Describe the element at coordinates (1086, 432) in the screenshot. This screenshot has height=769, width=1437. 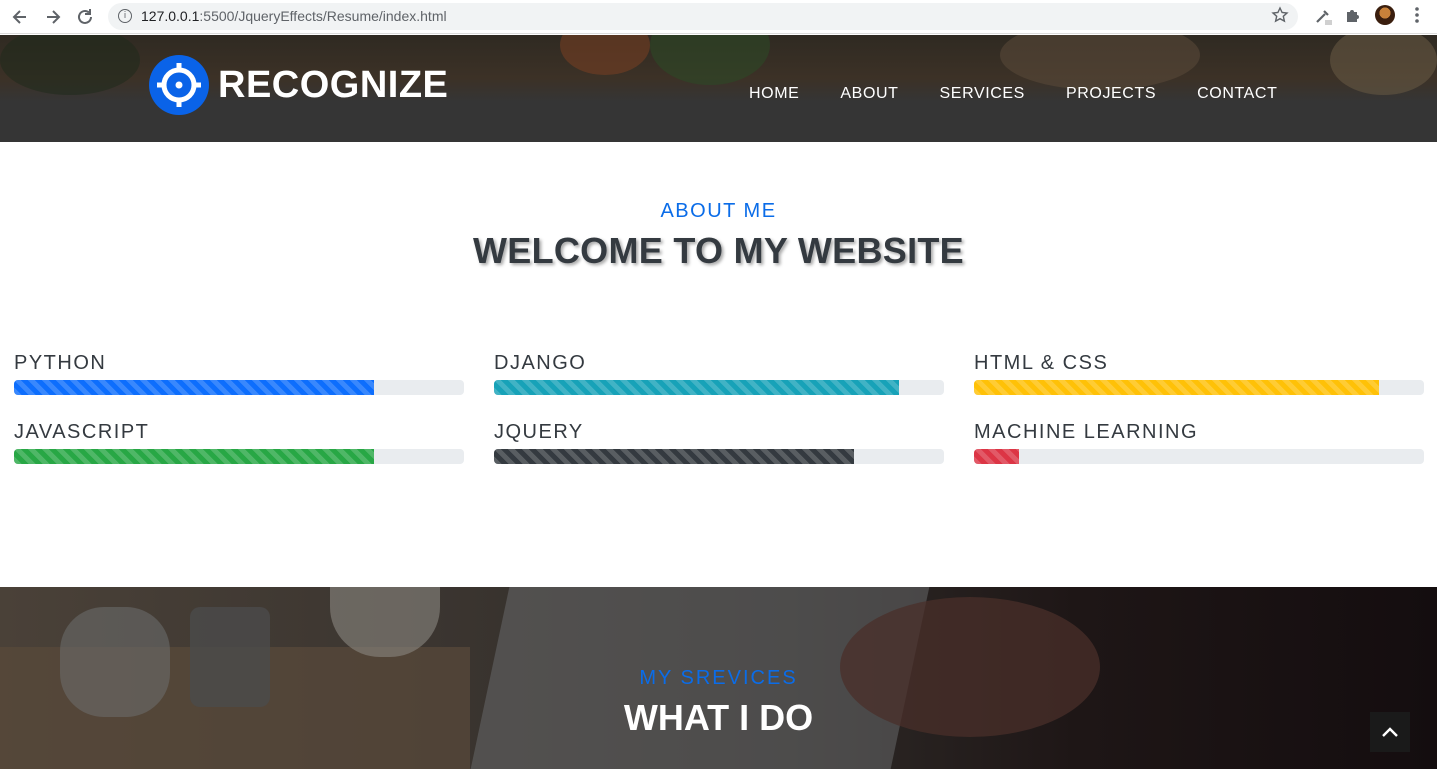
I see `skill-label: MACHINE LEARNING` at that location.